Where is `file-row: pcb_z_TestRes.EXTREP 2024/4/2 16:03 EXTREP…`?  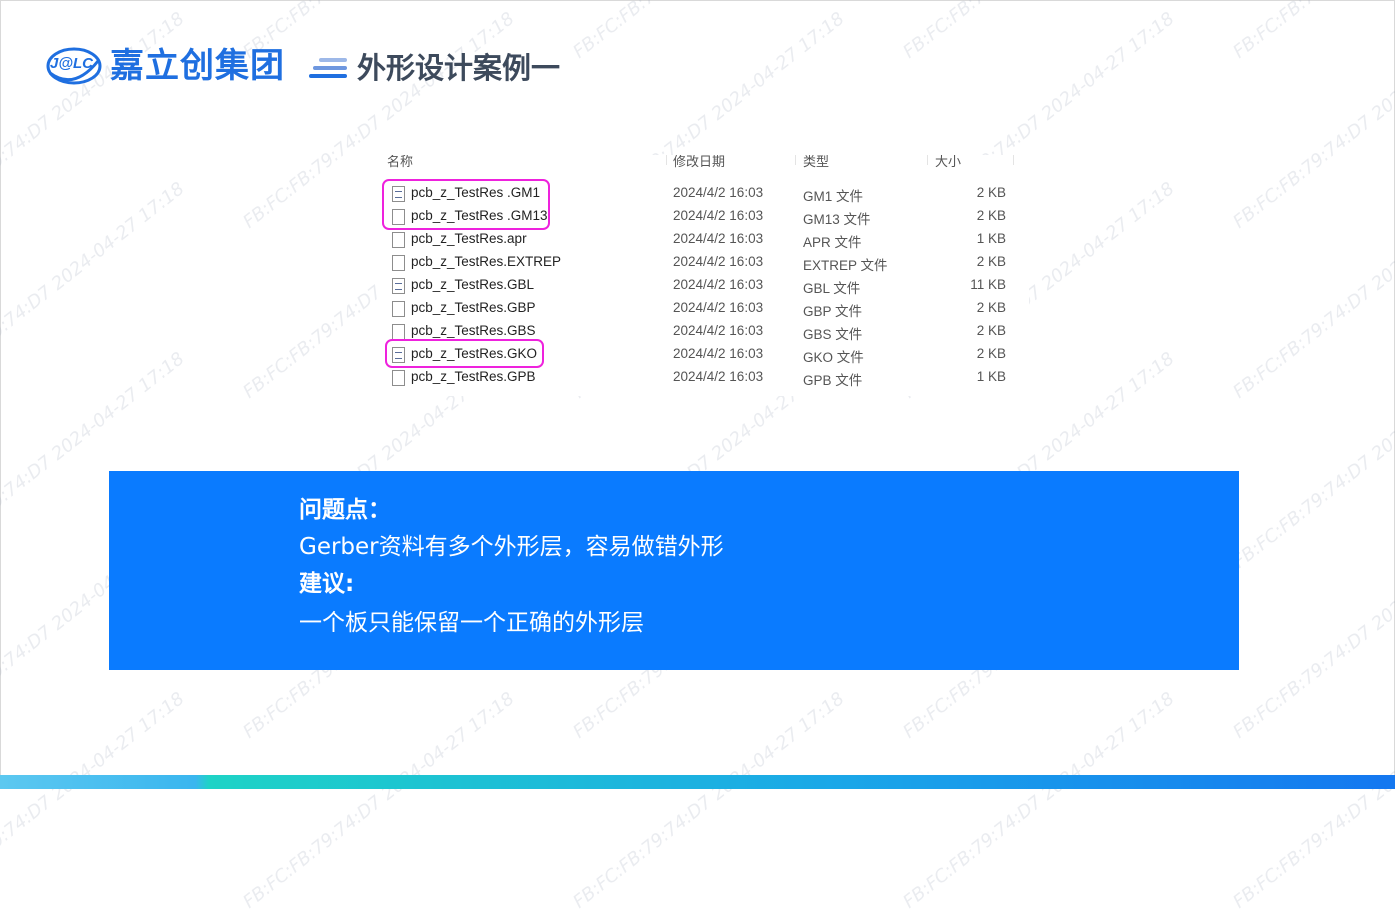
file-row: pcb_z_TestRes.EXTREP 2024/4/2 16:03 EXTREP… is located at coordinates (704, 263).